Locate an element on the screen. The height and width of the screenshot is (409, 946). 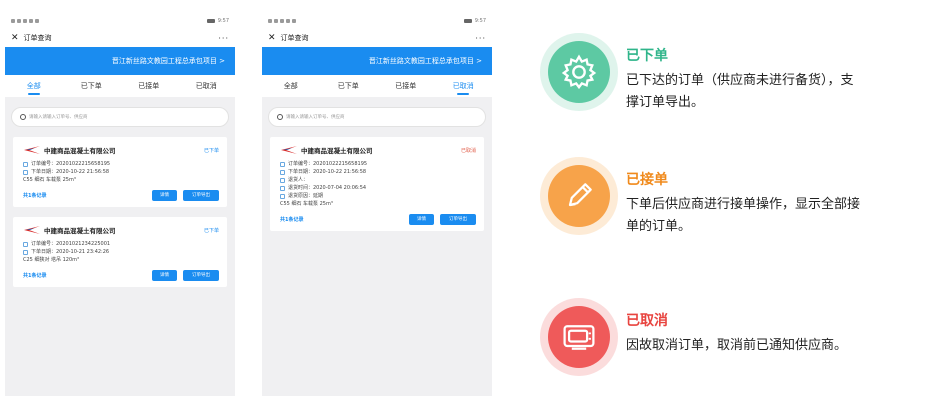
feature-cancelled: 已取消 因故取消订单，取消前已通知供应商。 is located at coordinates (740, 337).